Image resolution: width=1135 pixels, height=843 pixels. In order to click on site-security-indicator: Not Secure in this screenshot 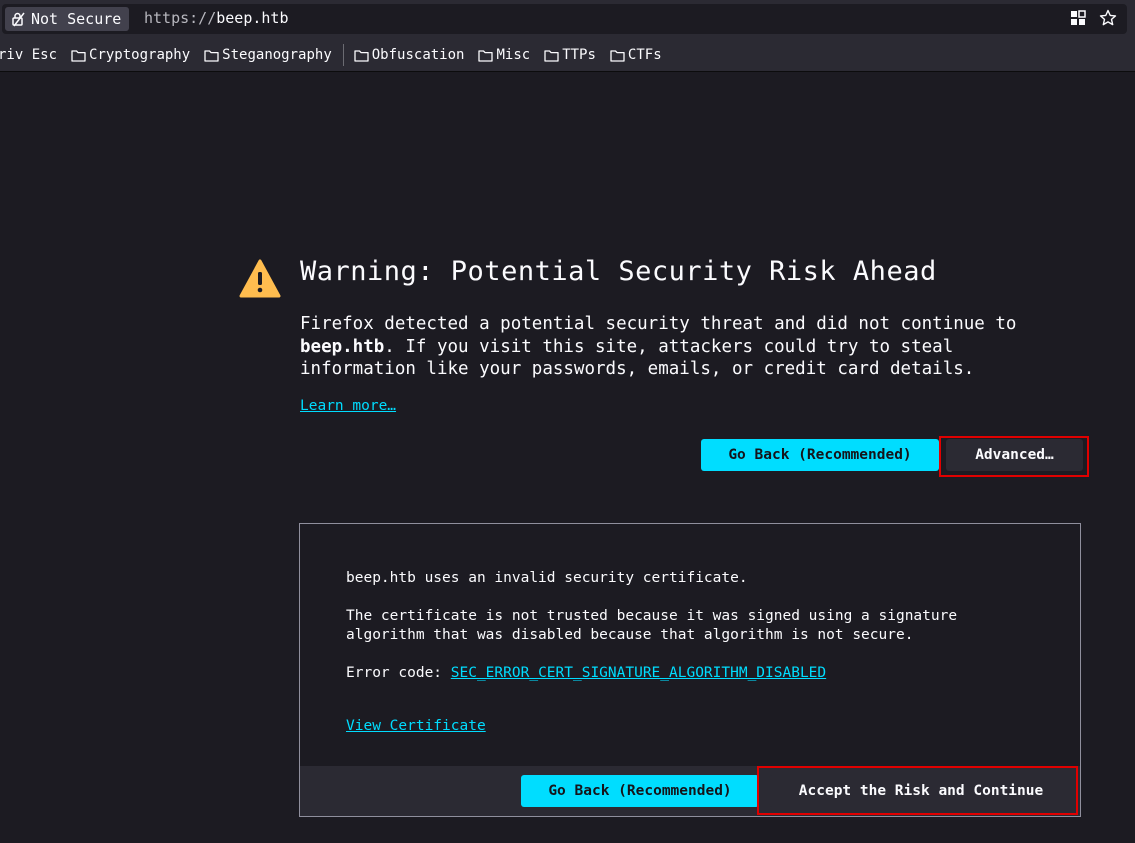, I will do `click(67, 19)`.